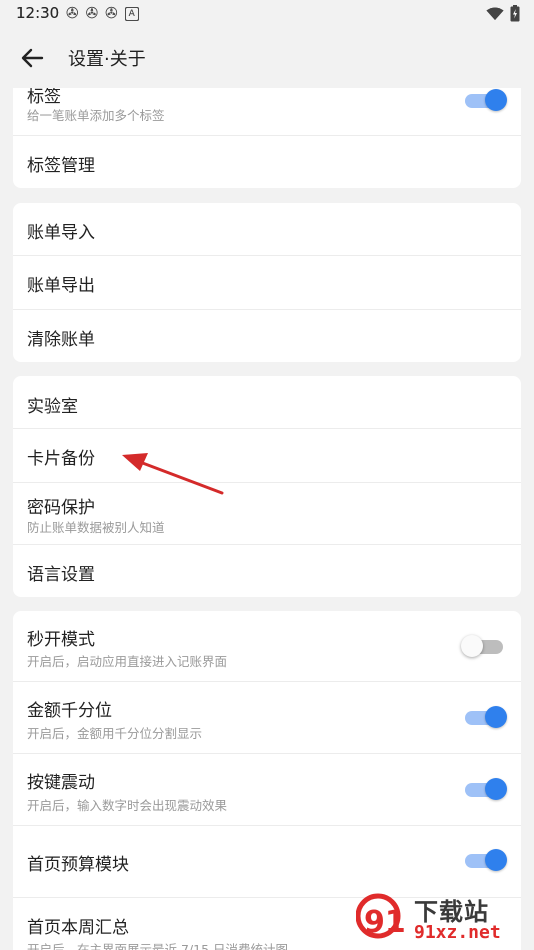 Image resolution: width=534 pixels, height=950 pixels. What do you see at coordinates (52, 407) in the screenshot?
I see `setting-title: 实验室` at bounding box center [52, 407].